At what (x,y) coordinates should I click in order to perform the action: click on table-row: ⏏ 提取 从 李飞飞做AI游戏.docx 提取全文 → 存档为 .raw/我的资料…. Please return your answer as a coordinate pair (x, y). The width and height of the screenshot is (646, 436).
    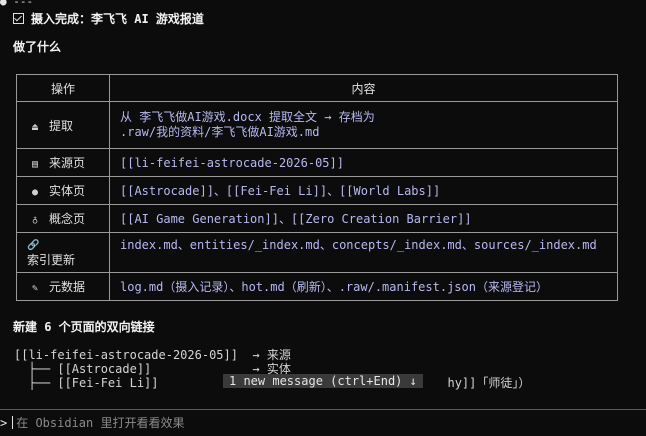
    Looking at the image, I should click on (317, 125).